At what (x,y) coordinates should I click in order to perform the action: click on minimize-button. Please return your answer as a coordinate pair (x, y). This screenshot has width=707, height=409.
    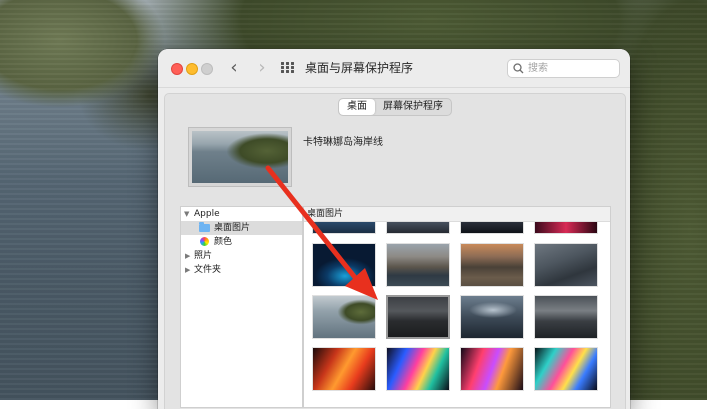
    Looking at the image, I should click on (192, 69).